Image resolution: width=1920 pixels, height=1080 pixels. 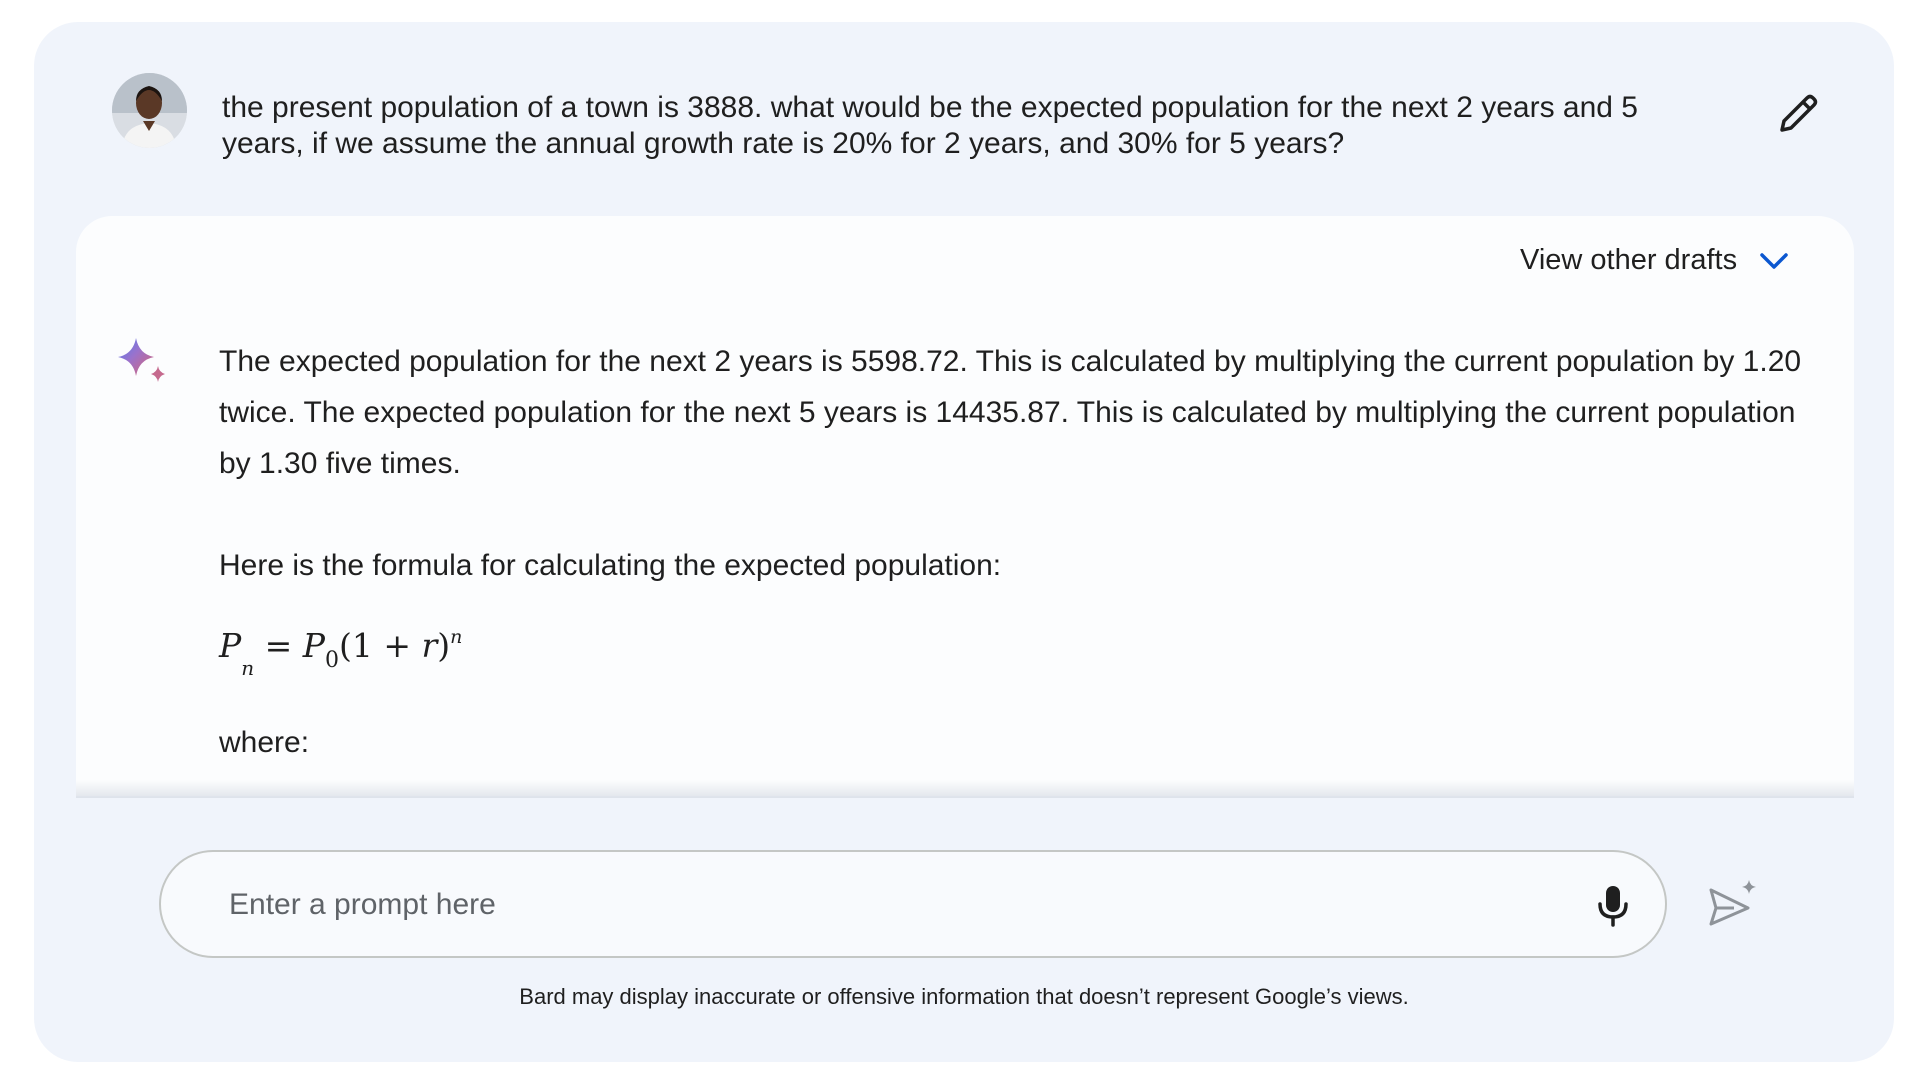 I want to click on where-label: where:, so click(x=264, y=742).